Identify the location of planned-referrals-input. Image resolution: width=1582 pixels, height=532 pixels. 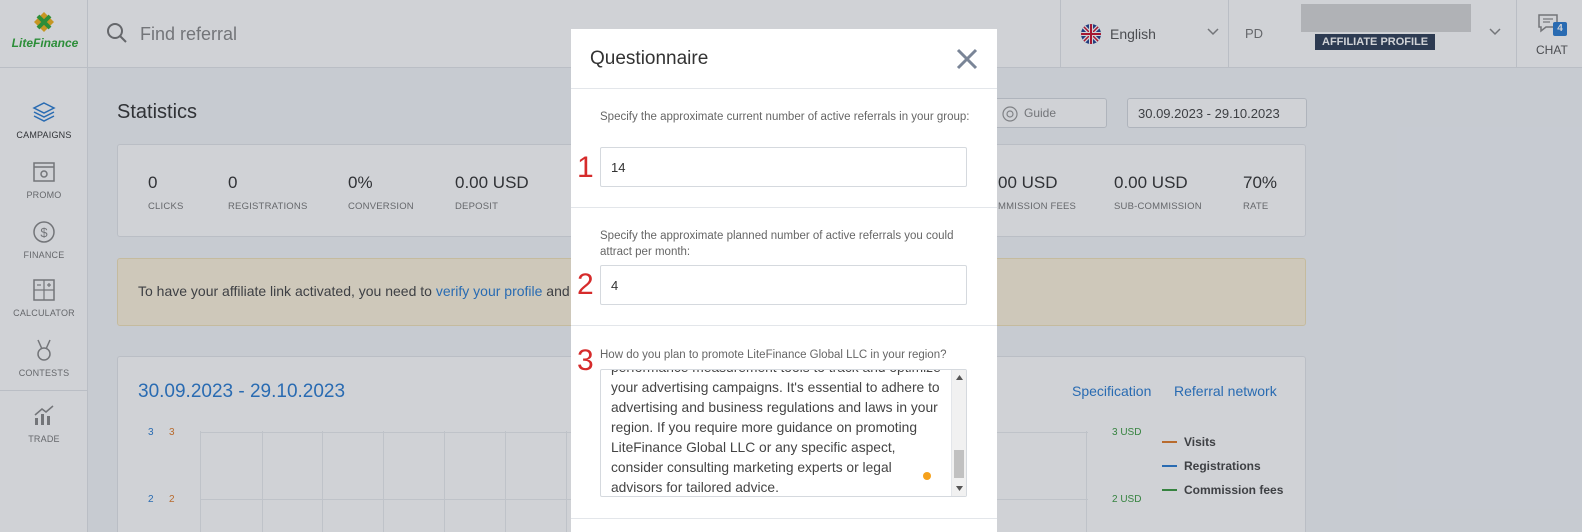
(783, 285).